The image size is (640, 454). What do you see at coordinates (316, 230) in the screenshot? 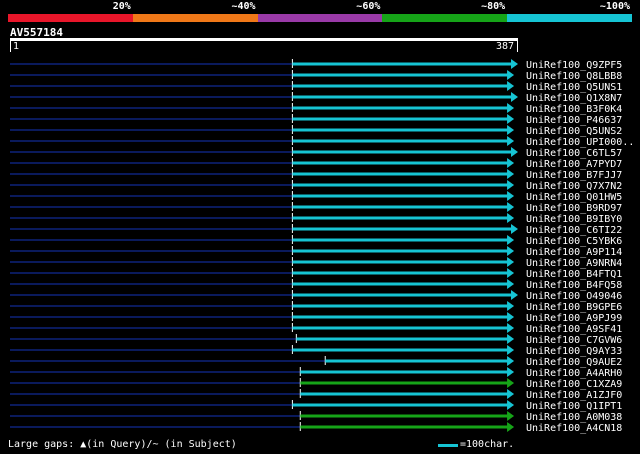
I see `hit-row: UniRef100_C6TI22` at bounding box center [316, 230].